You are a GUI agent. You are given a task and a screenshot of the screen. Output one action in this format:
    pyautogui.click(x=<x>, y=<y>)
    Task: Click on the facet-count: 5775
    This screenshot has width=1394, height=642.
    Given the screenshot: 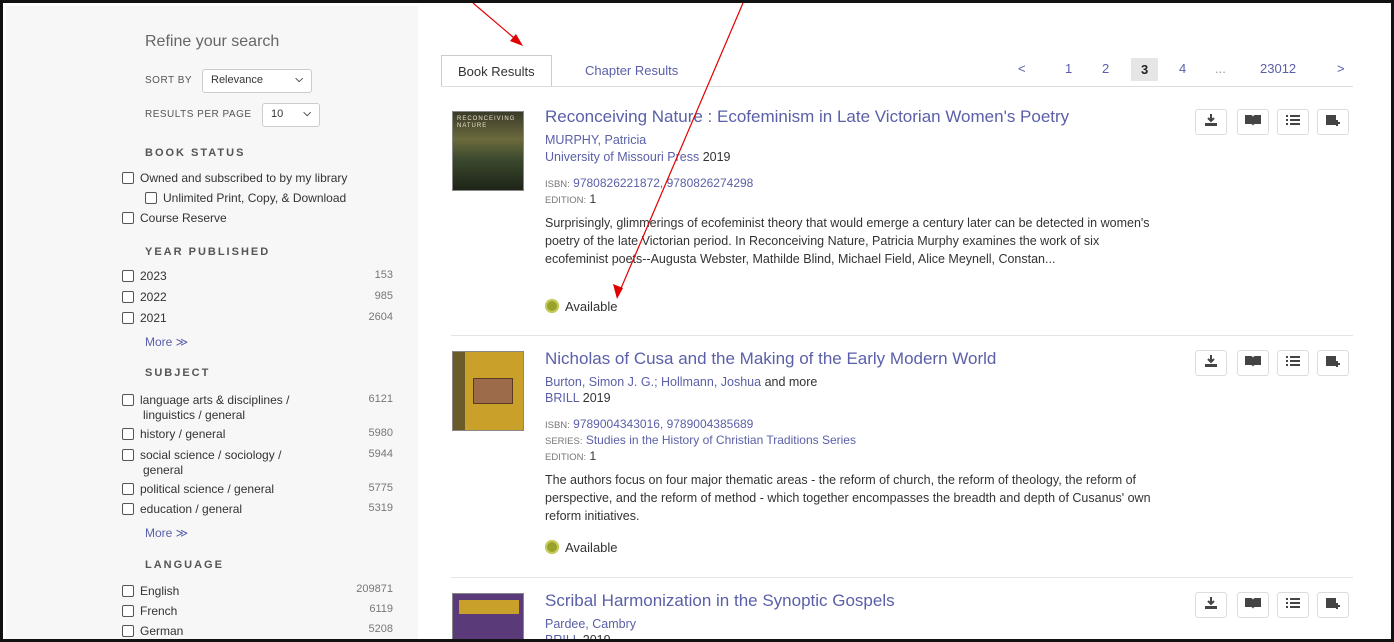 What is the action you would take?
    pyautogui.click(x=380, y=488)
    